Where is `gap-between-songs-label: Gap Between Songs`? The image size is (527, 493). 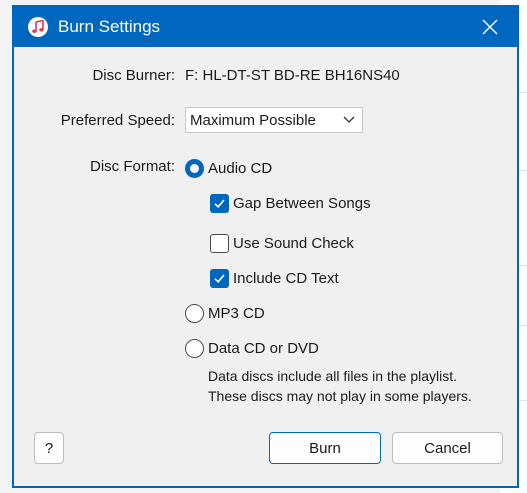 gap-between-songs-label: Gap Between Songs is located at coordinates (302, 203).